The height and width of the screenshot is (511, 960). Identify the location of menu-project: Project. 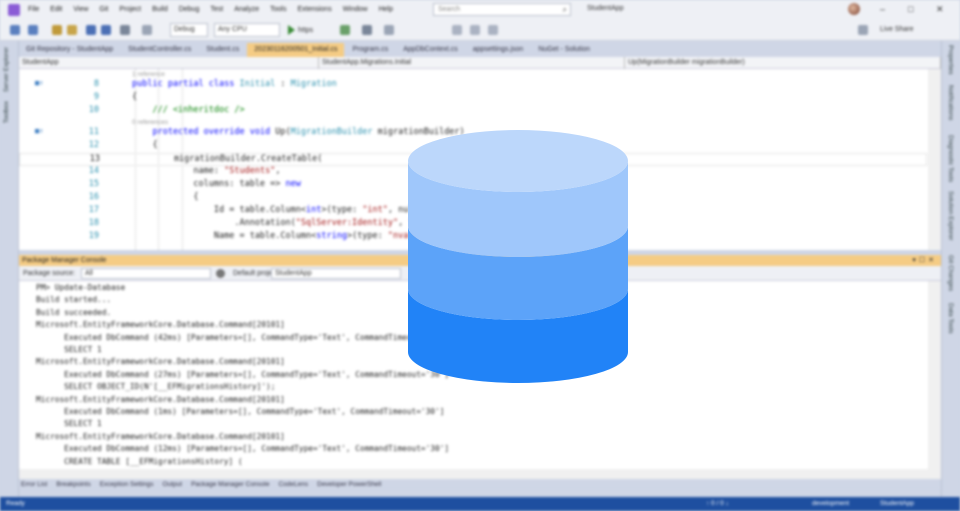
(130, 9).